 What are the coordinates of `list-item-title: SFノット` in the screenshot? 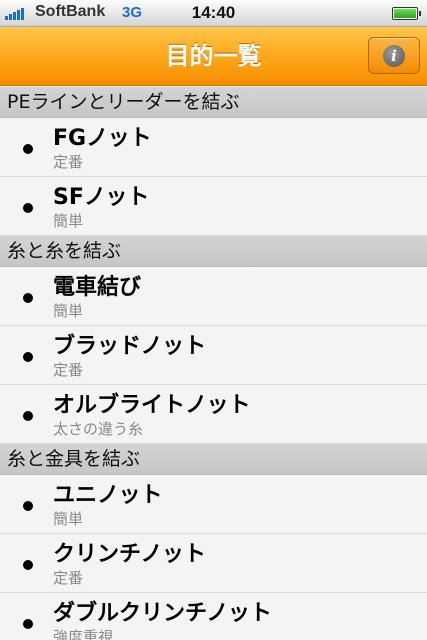 It's located at (101, 197).